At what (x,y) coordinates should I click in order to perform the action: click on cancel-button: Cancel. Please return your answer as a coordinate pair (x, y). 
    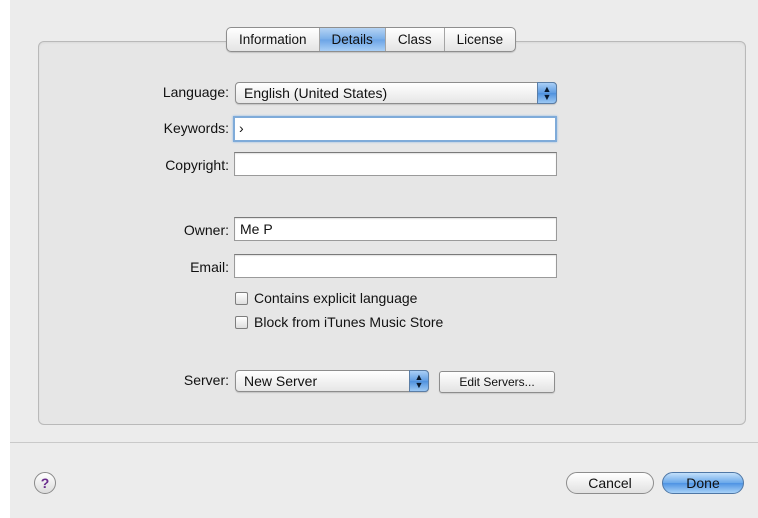
    Looking at the image, I should click on (610, 483).